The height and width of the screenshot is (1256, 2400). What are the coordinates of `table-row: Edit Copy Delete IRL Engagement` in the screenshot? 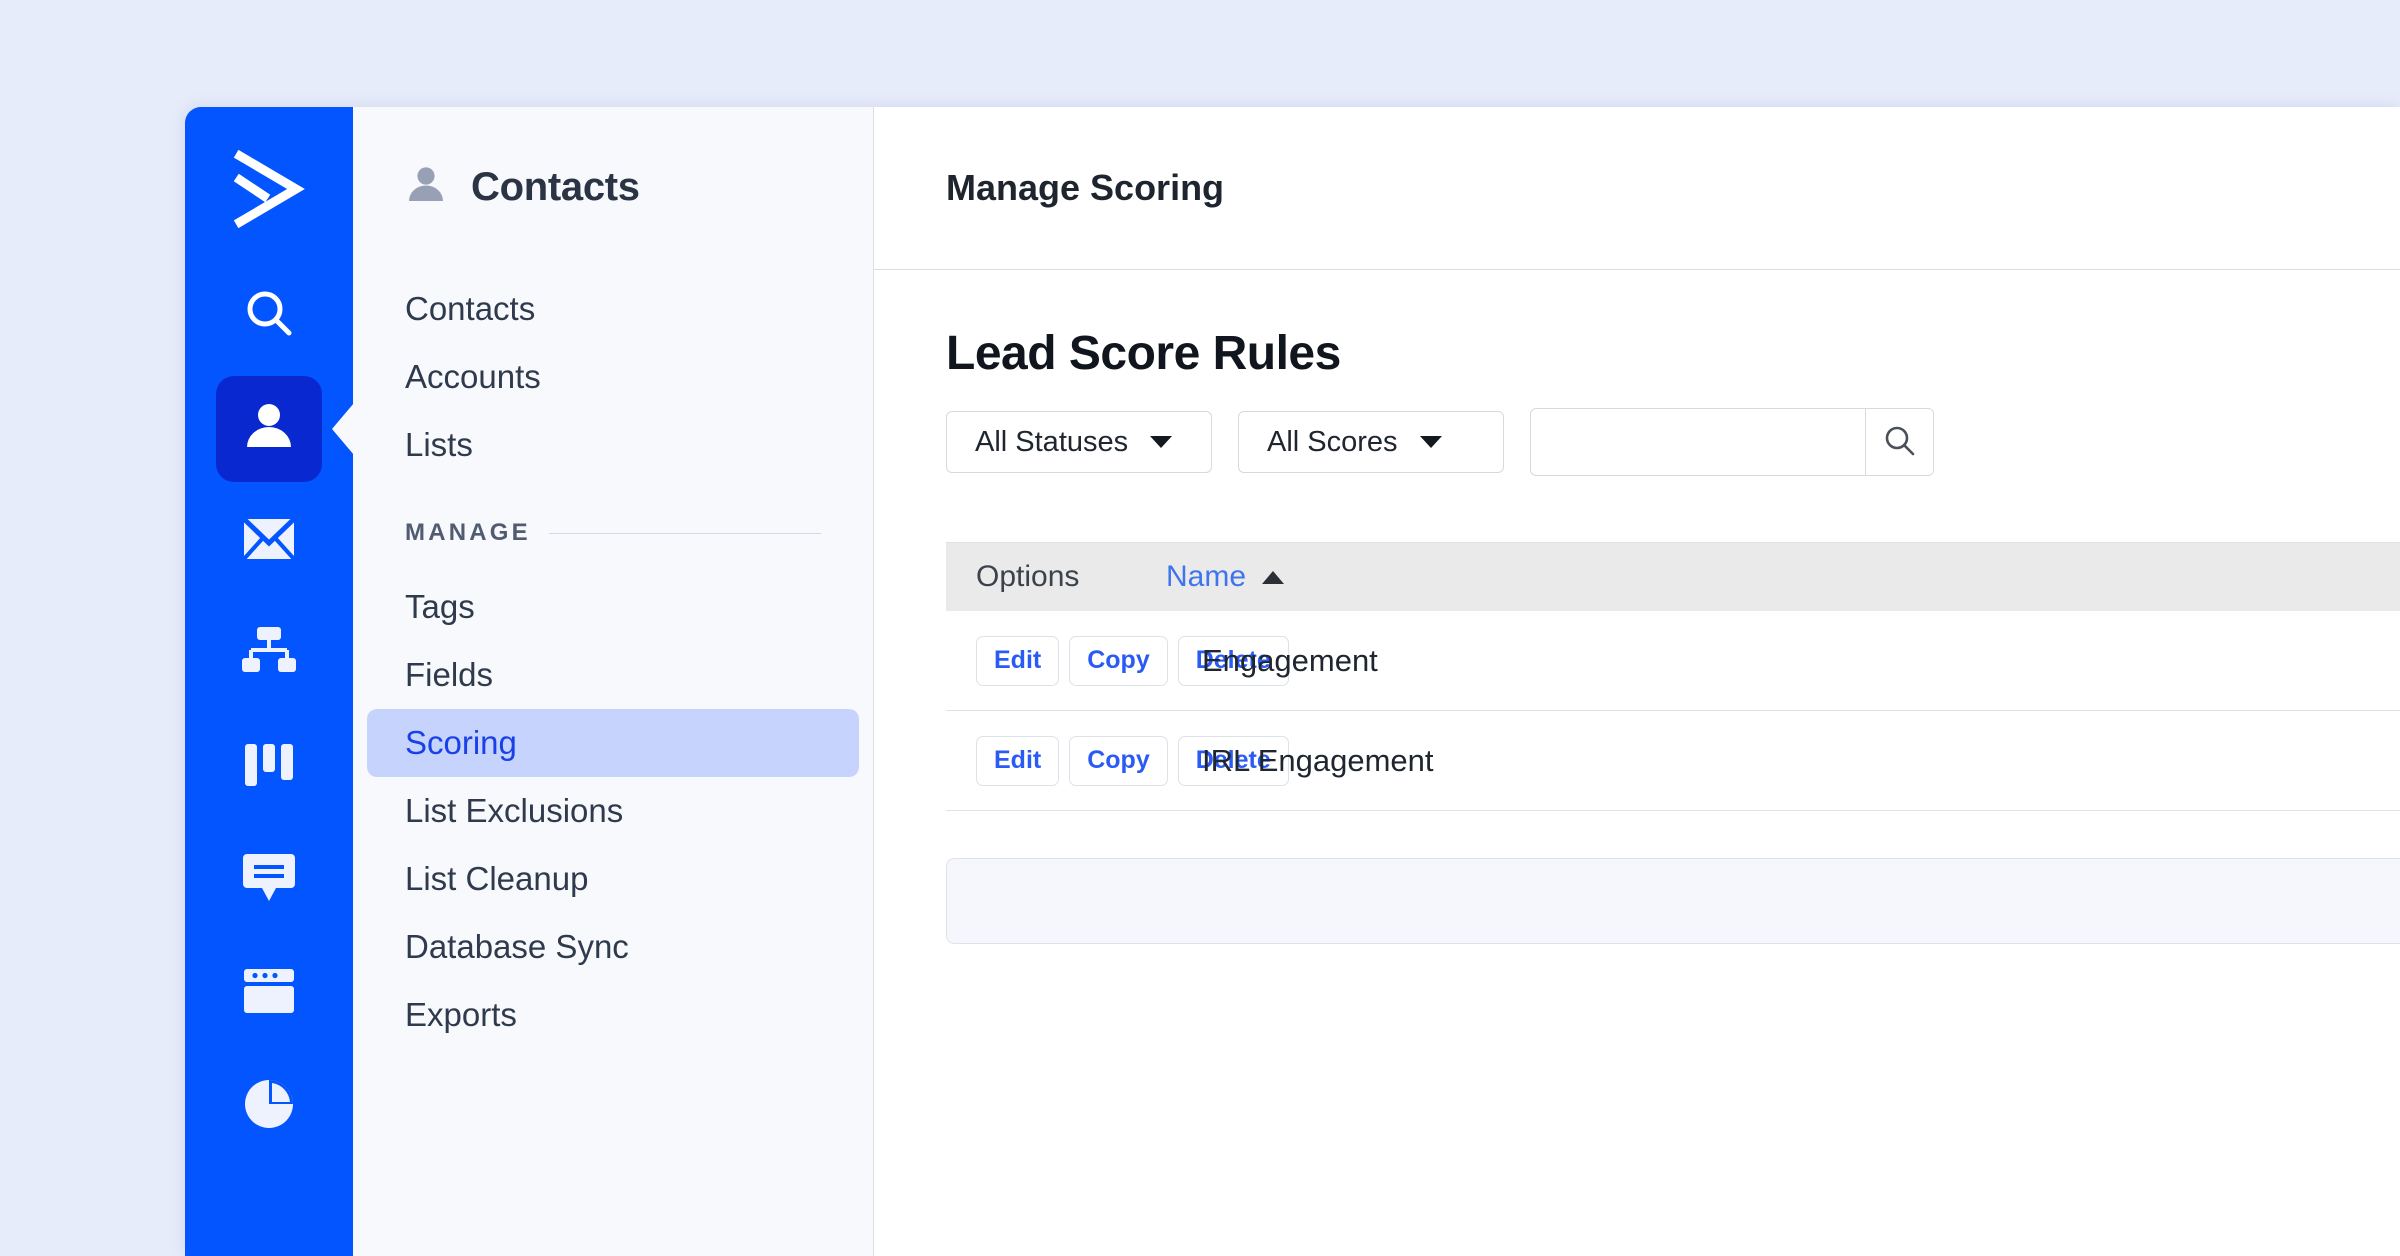 It's located at (1673, 761).